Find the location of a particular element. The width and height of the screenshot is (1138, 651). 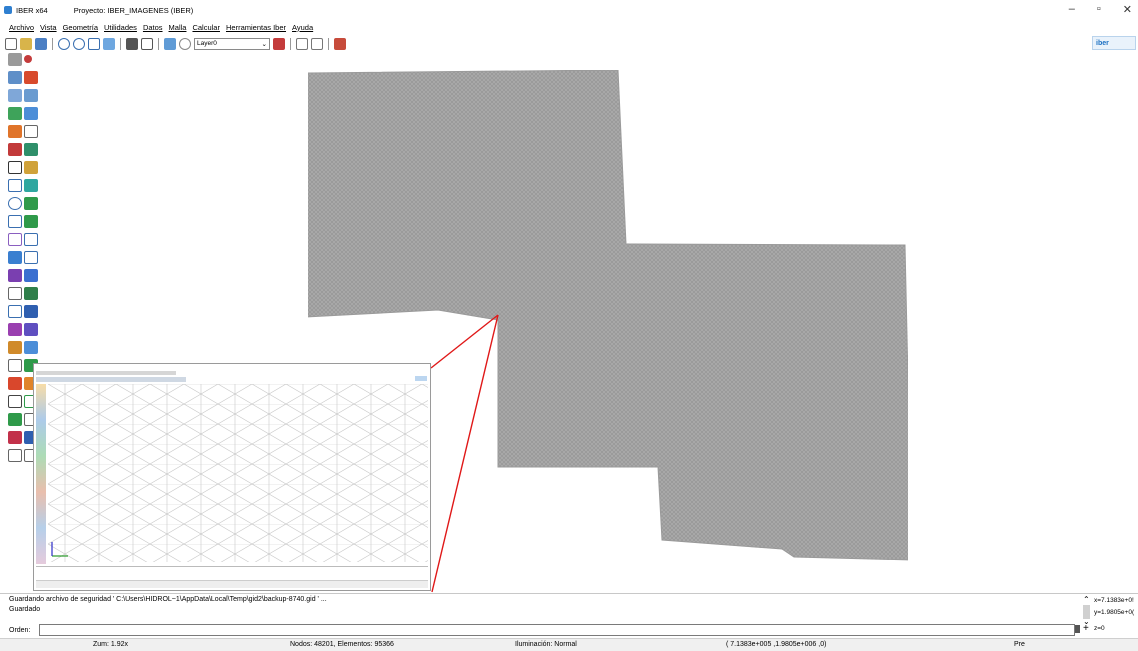

menu-vista: Vista is located at coordinates (48, 27).